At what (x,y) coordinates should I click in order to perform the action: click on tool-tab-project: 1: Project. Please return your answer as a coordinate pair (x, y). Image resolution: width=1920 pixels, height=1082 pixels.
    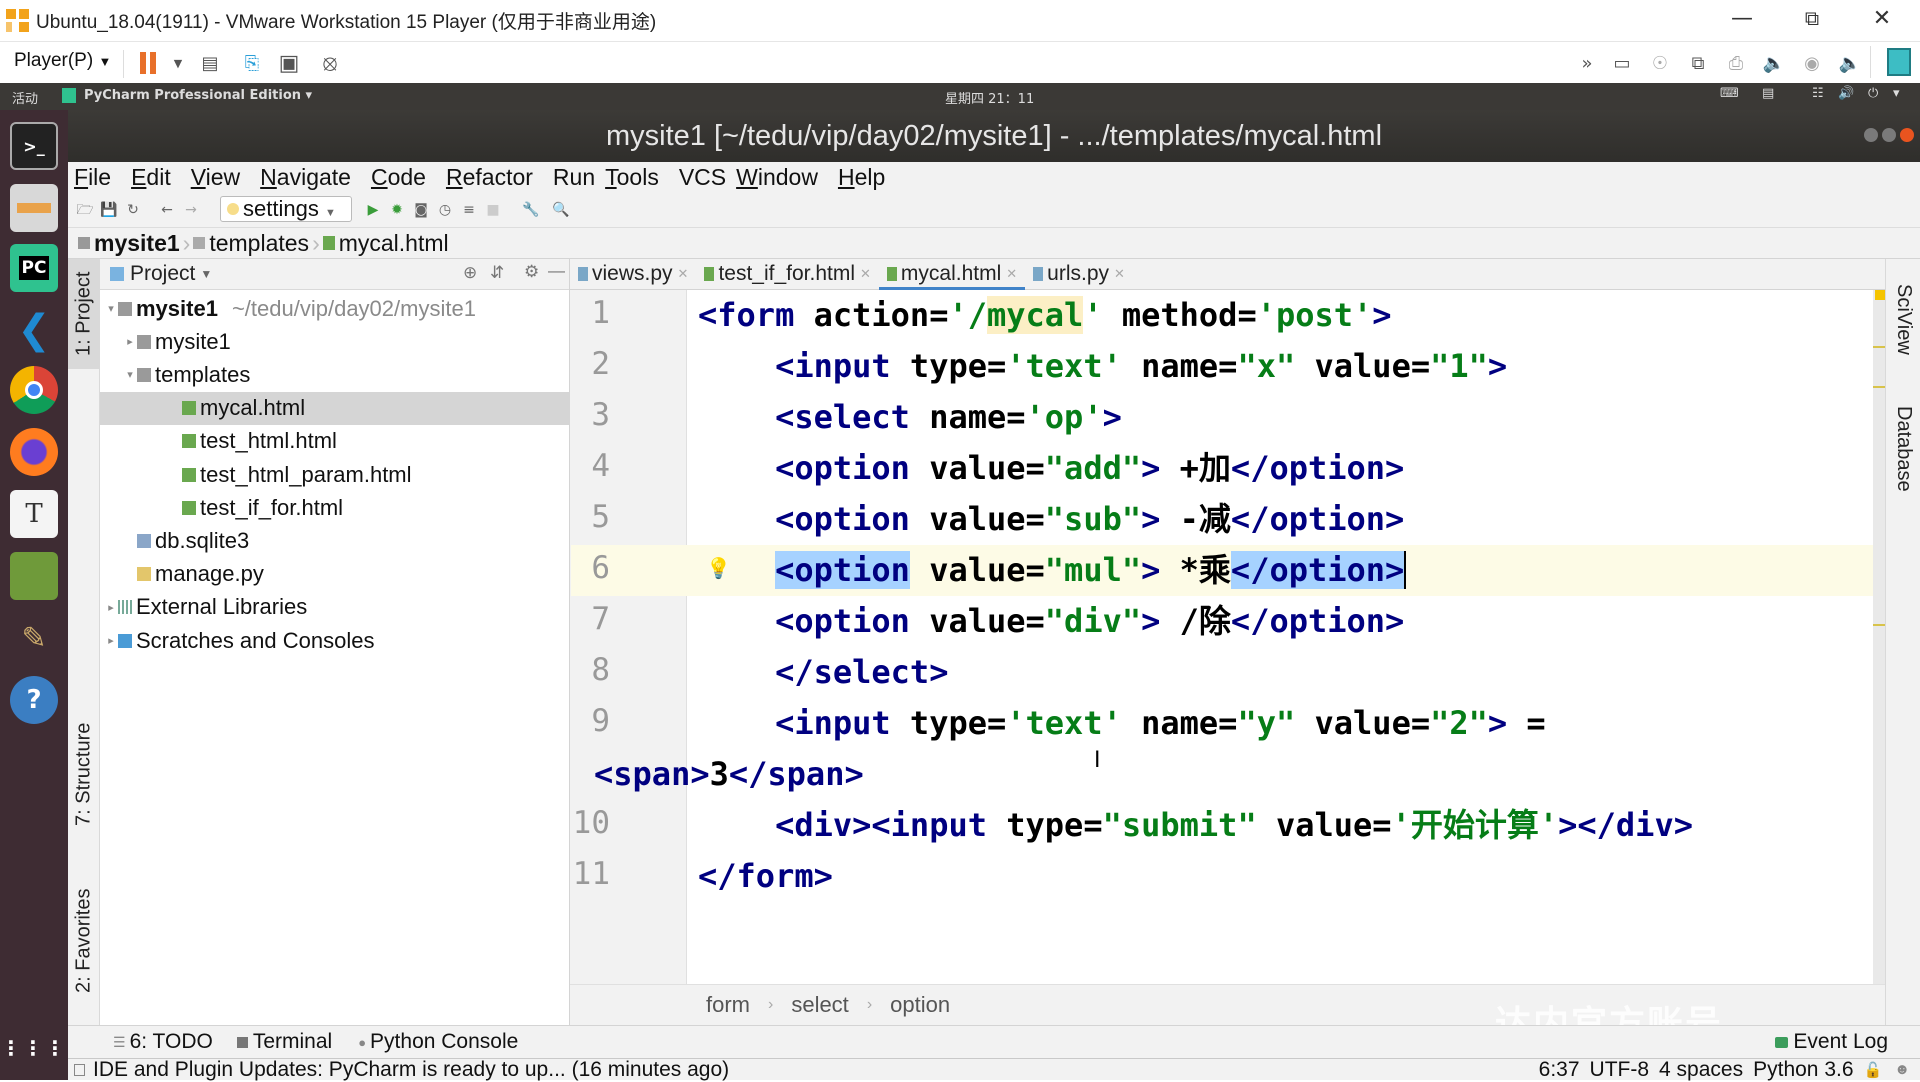
    Looking at the image, I should click on (84, 314).